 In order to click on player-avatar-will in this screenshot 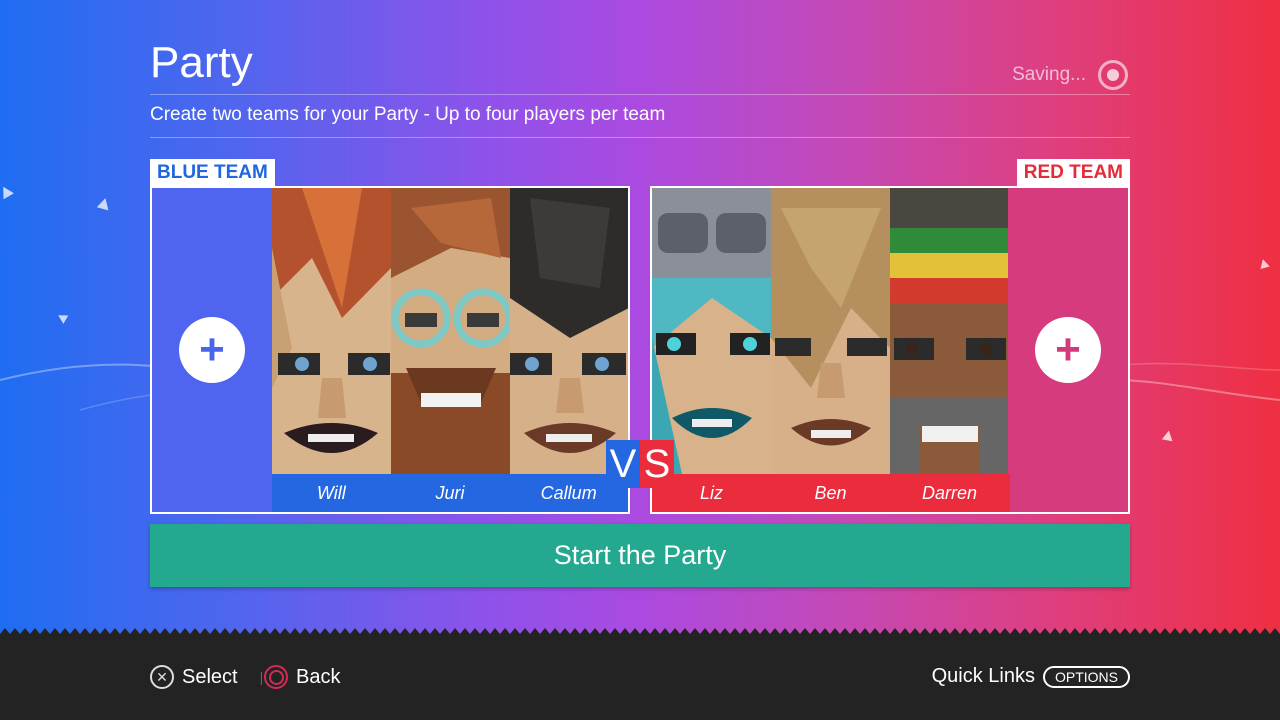, I will do `click(331, 331)`.